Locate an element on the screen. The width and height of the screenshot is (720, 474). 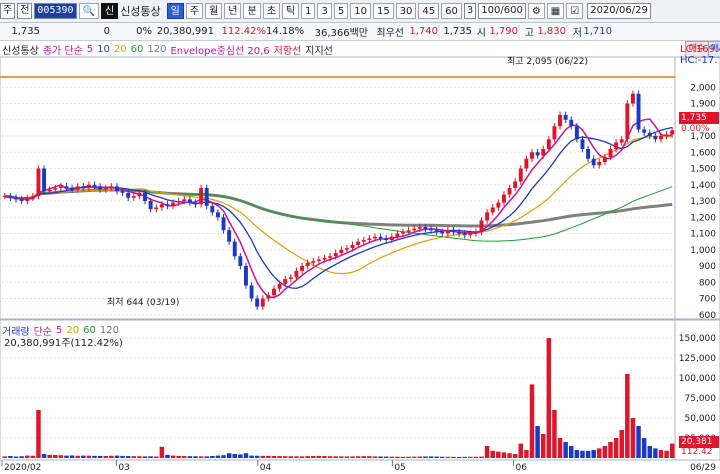
price-legend-item: Envelope중심선 20,6 is located at coordinates (219, 49).